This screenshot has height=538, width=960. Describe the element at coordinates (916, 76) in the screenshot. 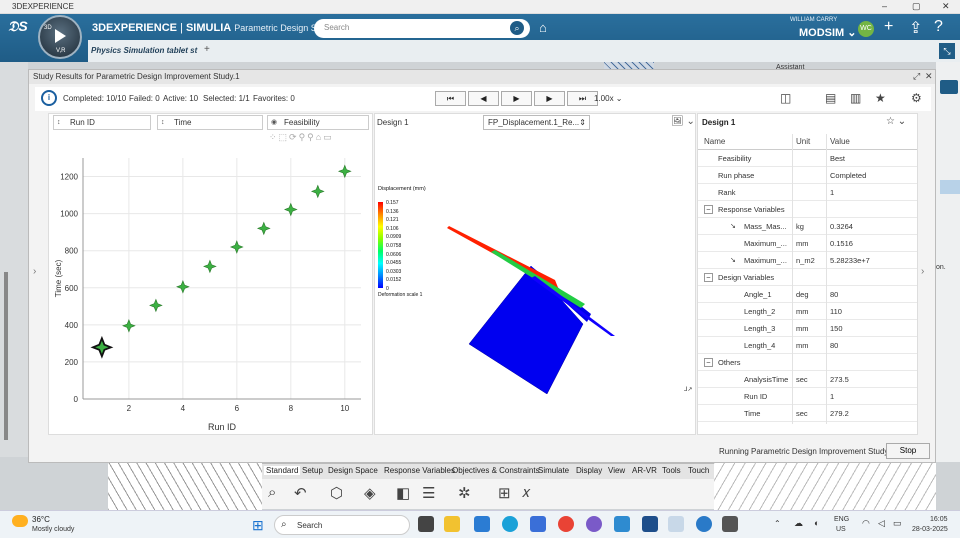

I see `maximize-dialog-icon: ⤢` at that location.